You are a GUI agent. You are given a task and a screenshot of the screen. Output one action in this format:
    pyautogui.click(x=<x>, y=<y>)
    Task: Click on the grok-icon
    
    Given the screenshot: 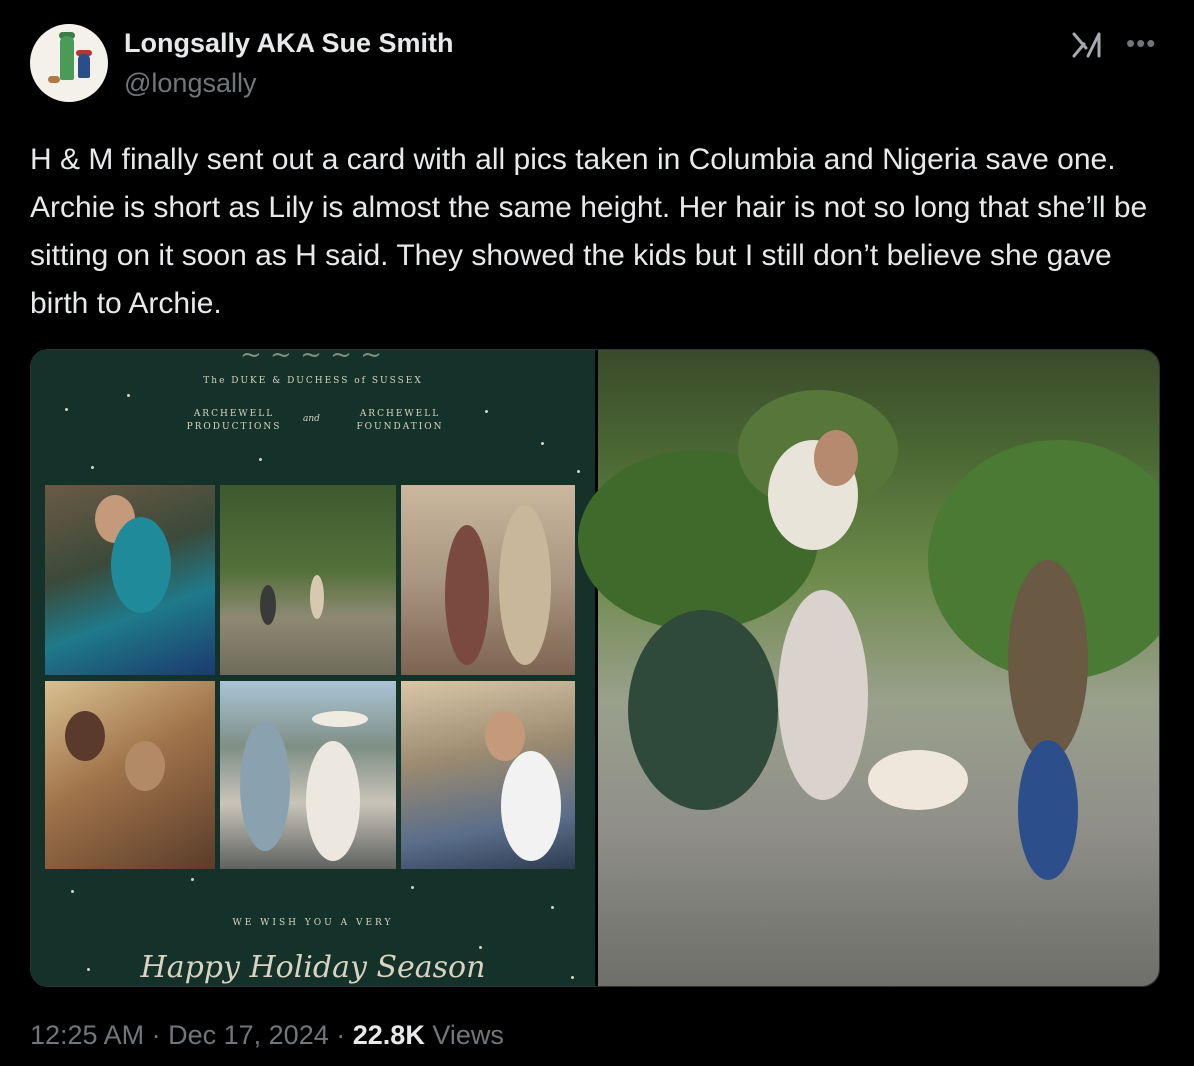 What is the action you would take?
    pyautogui.click(x=1087, y=45)
    